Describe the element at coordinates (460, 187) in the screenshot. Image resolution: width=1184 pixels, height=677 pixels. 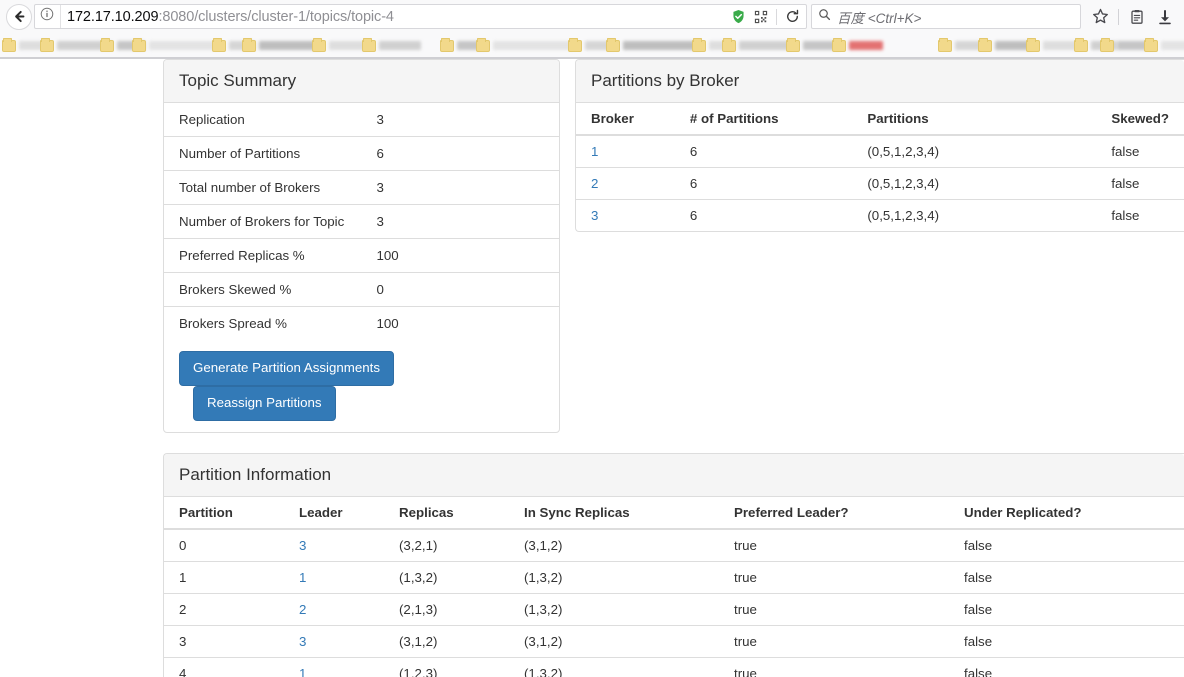
I see `summary-value: 3` at that location.